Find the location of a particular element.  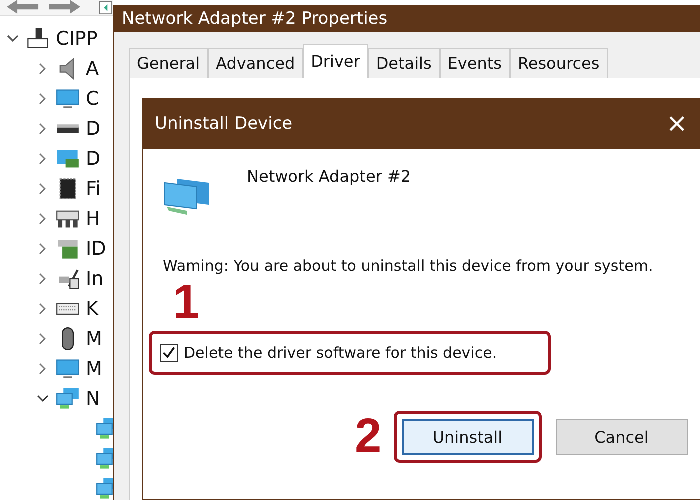

tab: Resources is located at coordinates (559, 63).